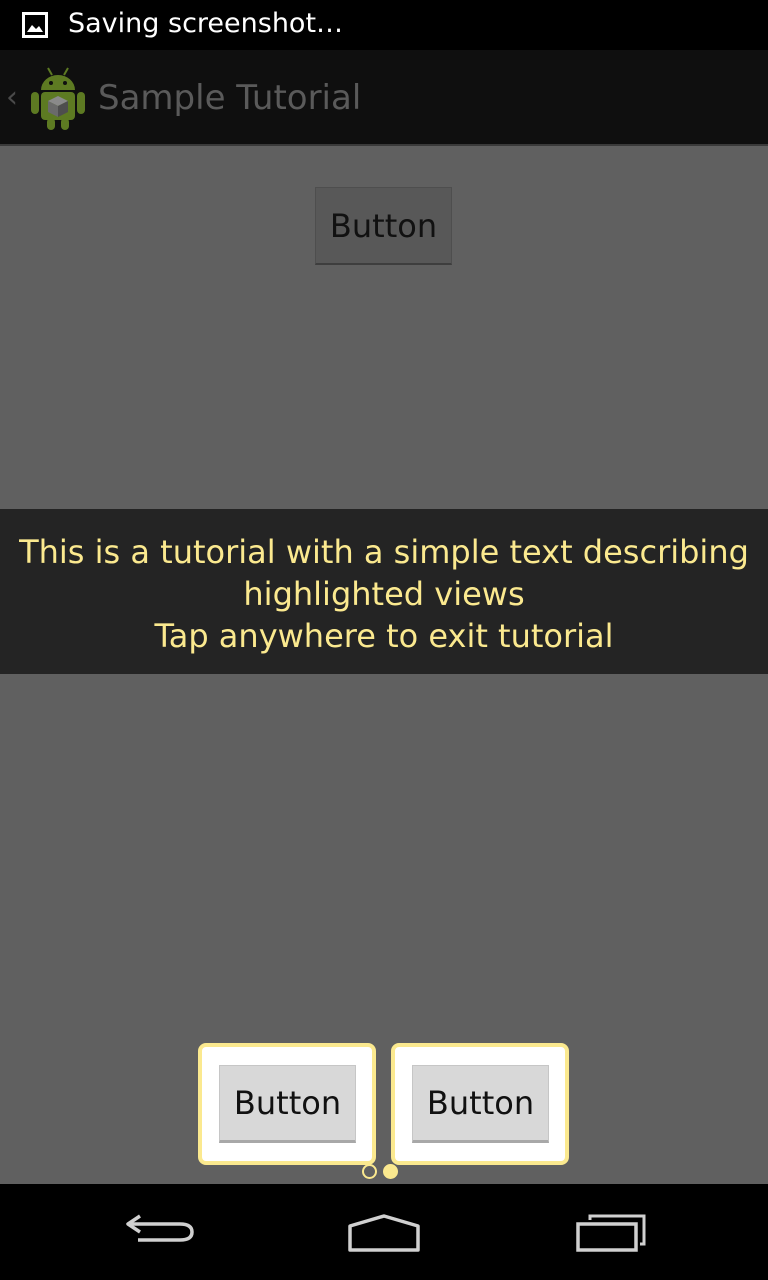 The image size is (768, 1280). Describe the element at coordinates (12, 98) in the screenshot. I see `chevron-left-icon: ‹` at that location.